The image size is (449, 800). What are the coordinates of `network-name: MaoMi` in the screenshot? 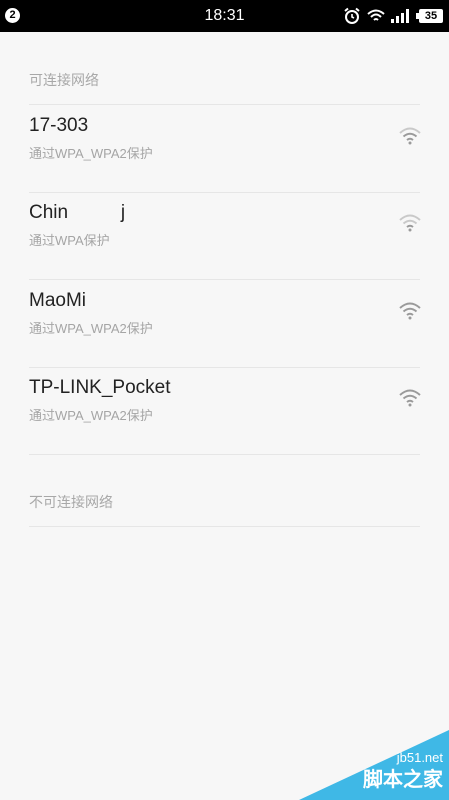 It's located at (58, 300).